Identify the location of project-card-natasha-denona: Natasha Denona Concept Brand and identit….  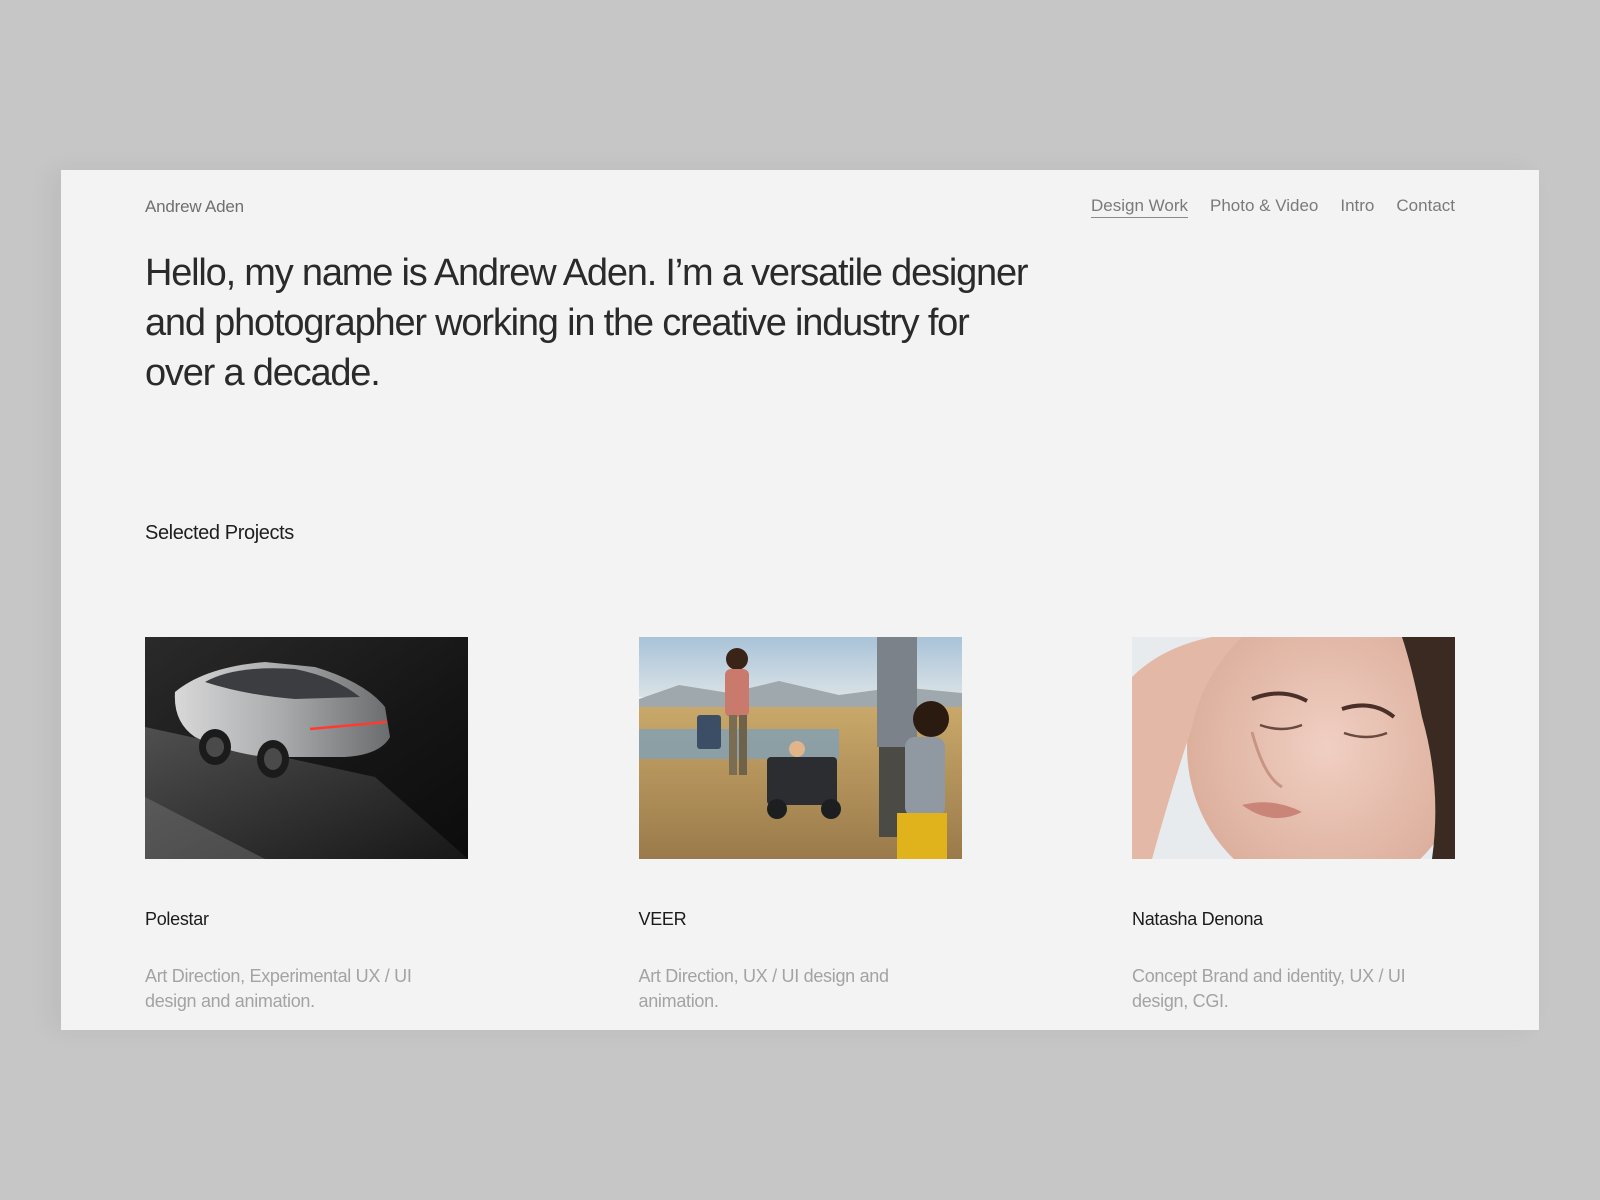
(1293, 825).